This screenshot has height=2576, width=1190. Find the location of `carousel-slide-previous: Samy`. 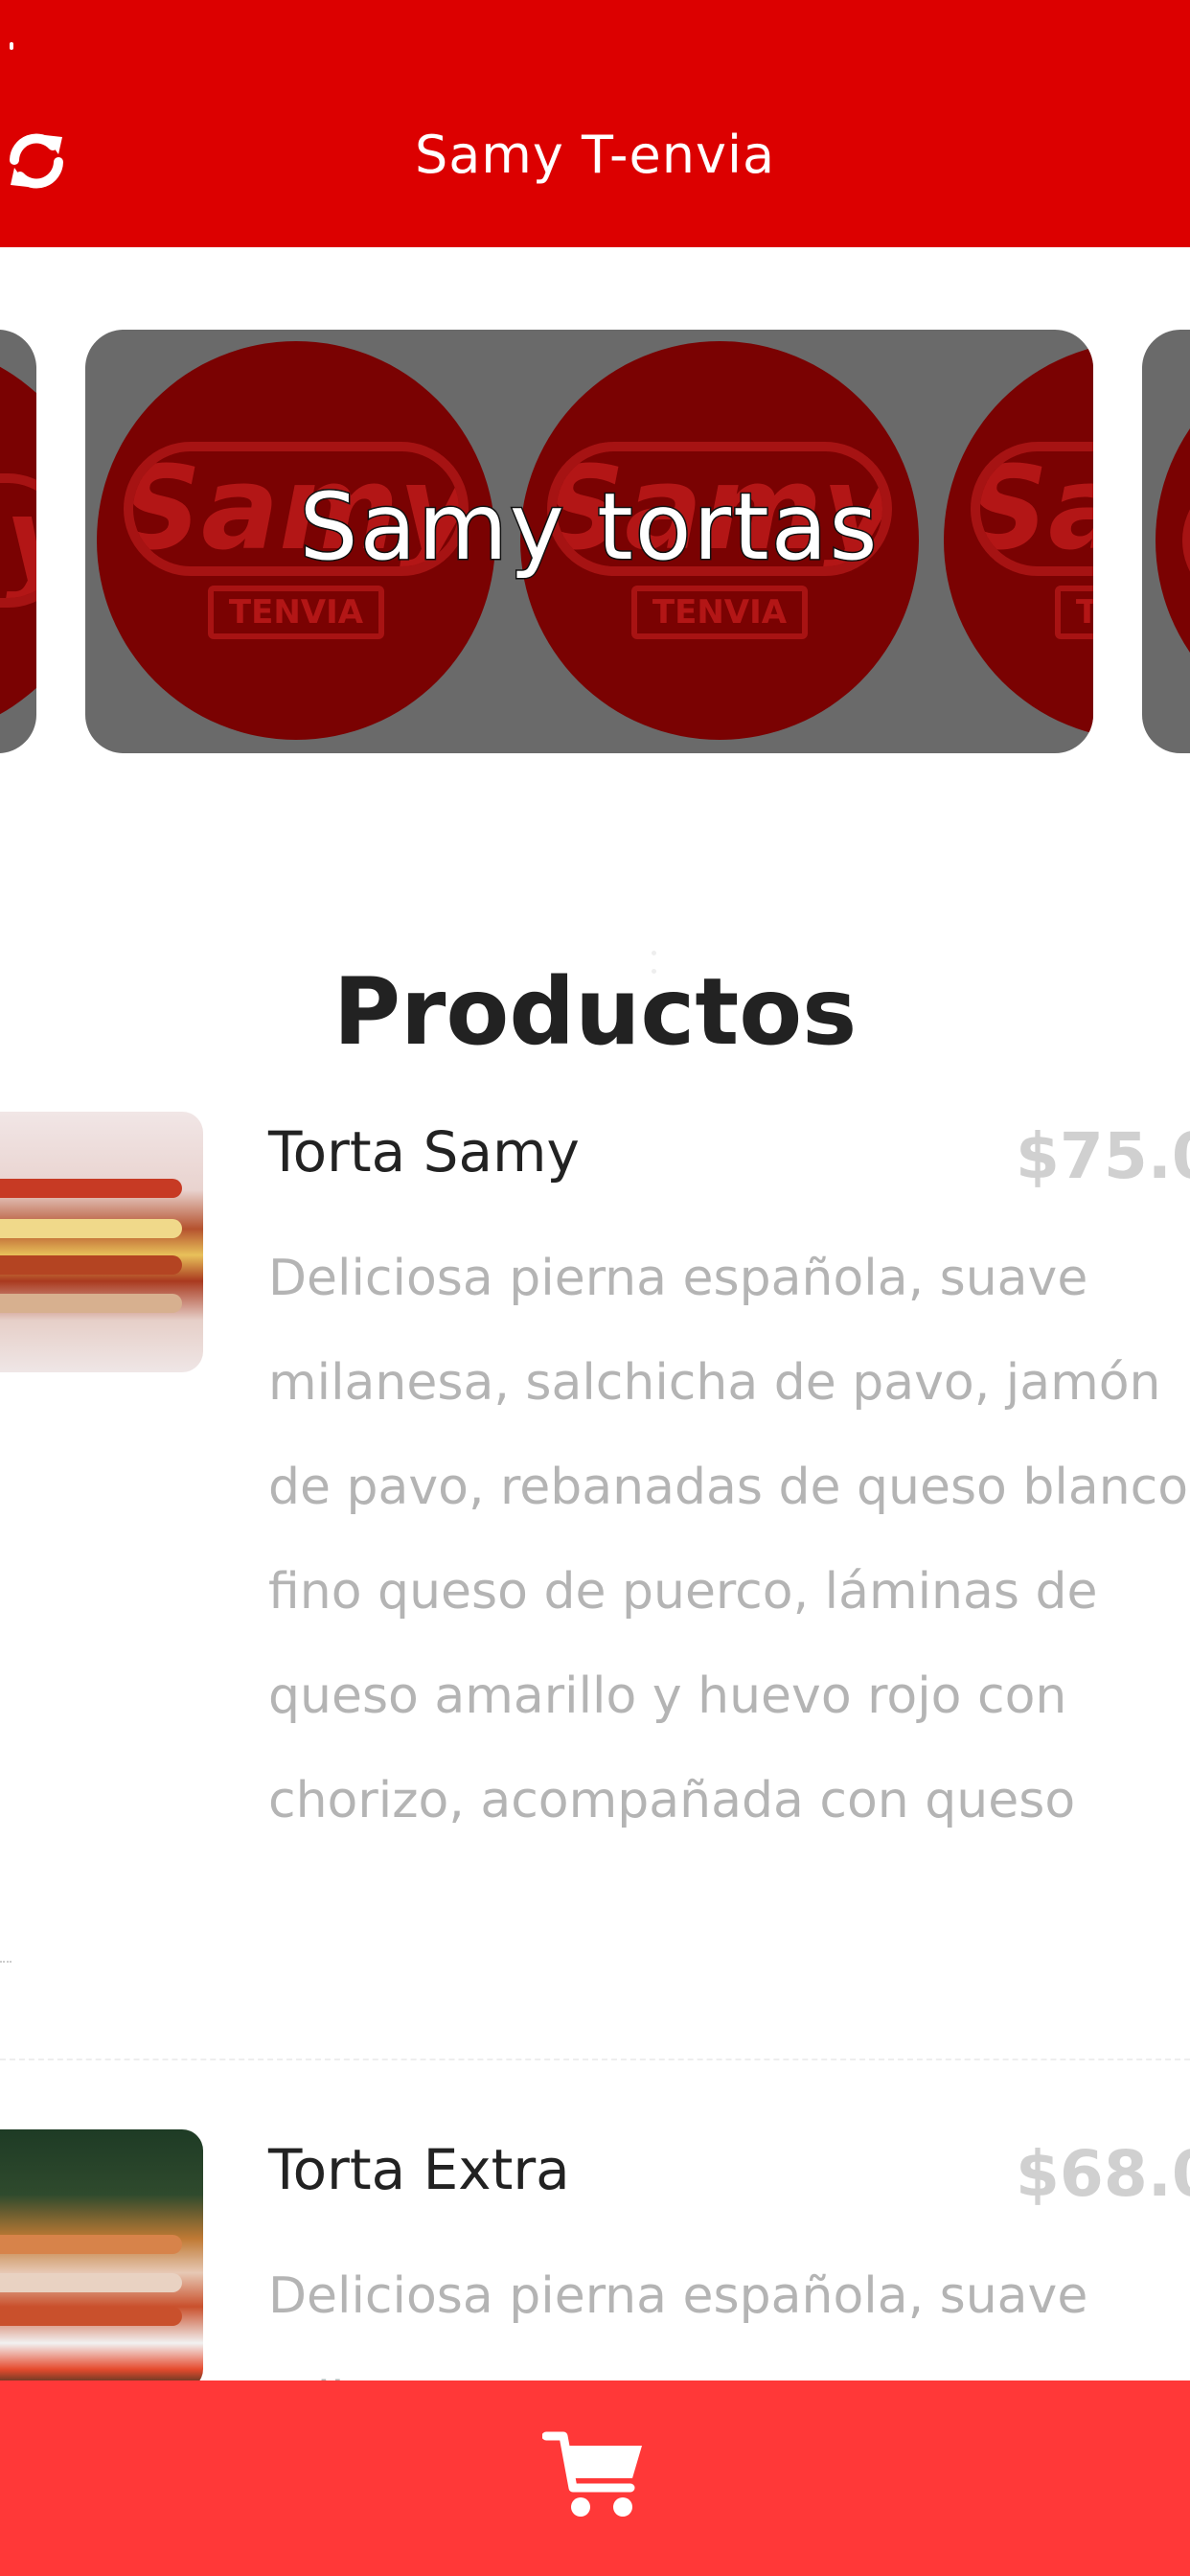

carousel-slide-previous: Samy is located at coordinates (18, 541).